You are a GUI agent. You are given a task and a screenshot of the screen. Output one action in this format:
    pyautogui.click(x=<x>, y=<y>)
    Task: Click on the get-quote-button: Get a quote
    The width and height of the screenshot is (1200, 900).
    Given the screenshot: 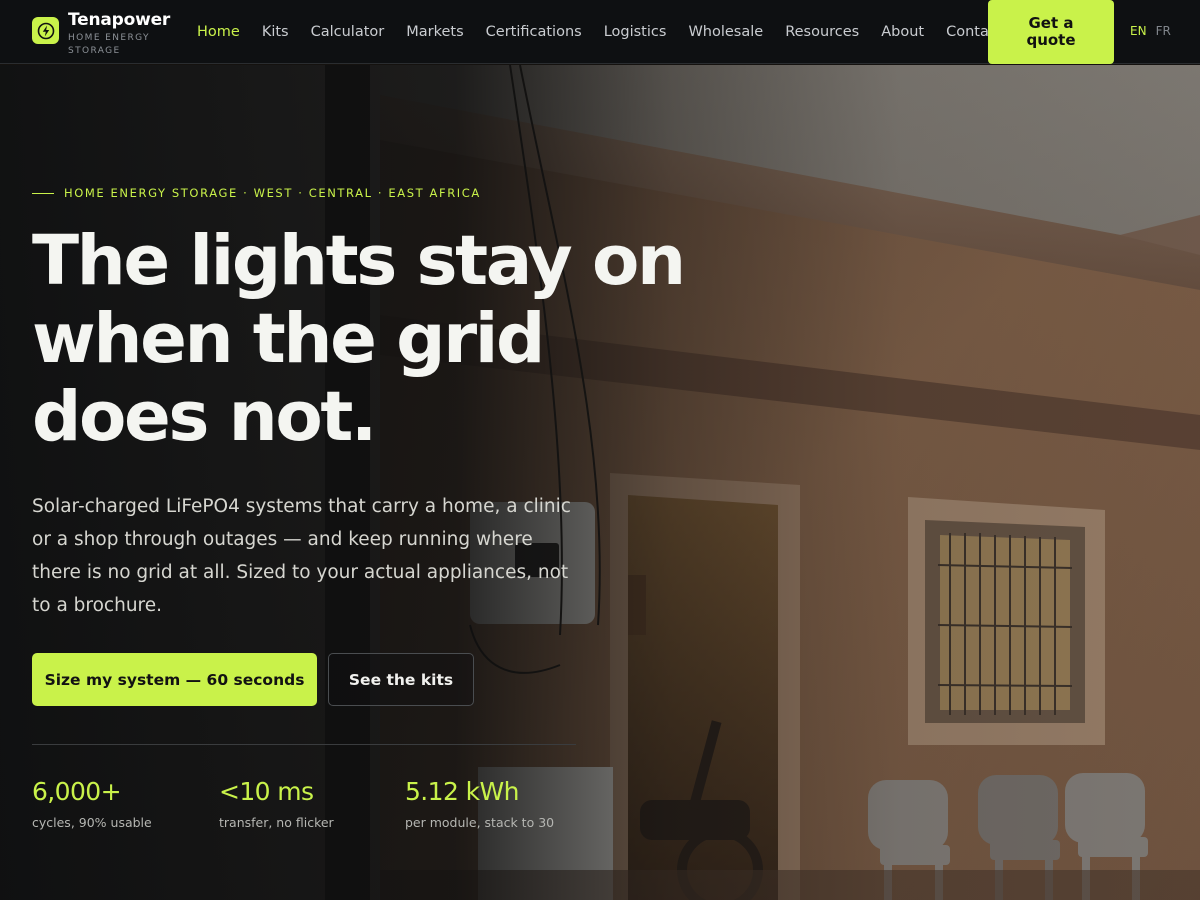 What is the action you would take?
    pyautogui.click(x=1051, y=32)
    